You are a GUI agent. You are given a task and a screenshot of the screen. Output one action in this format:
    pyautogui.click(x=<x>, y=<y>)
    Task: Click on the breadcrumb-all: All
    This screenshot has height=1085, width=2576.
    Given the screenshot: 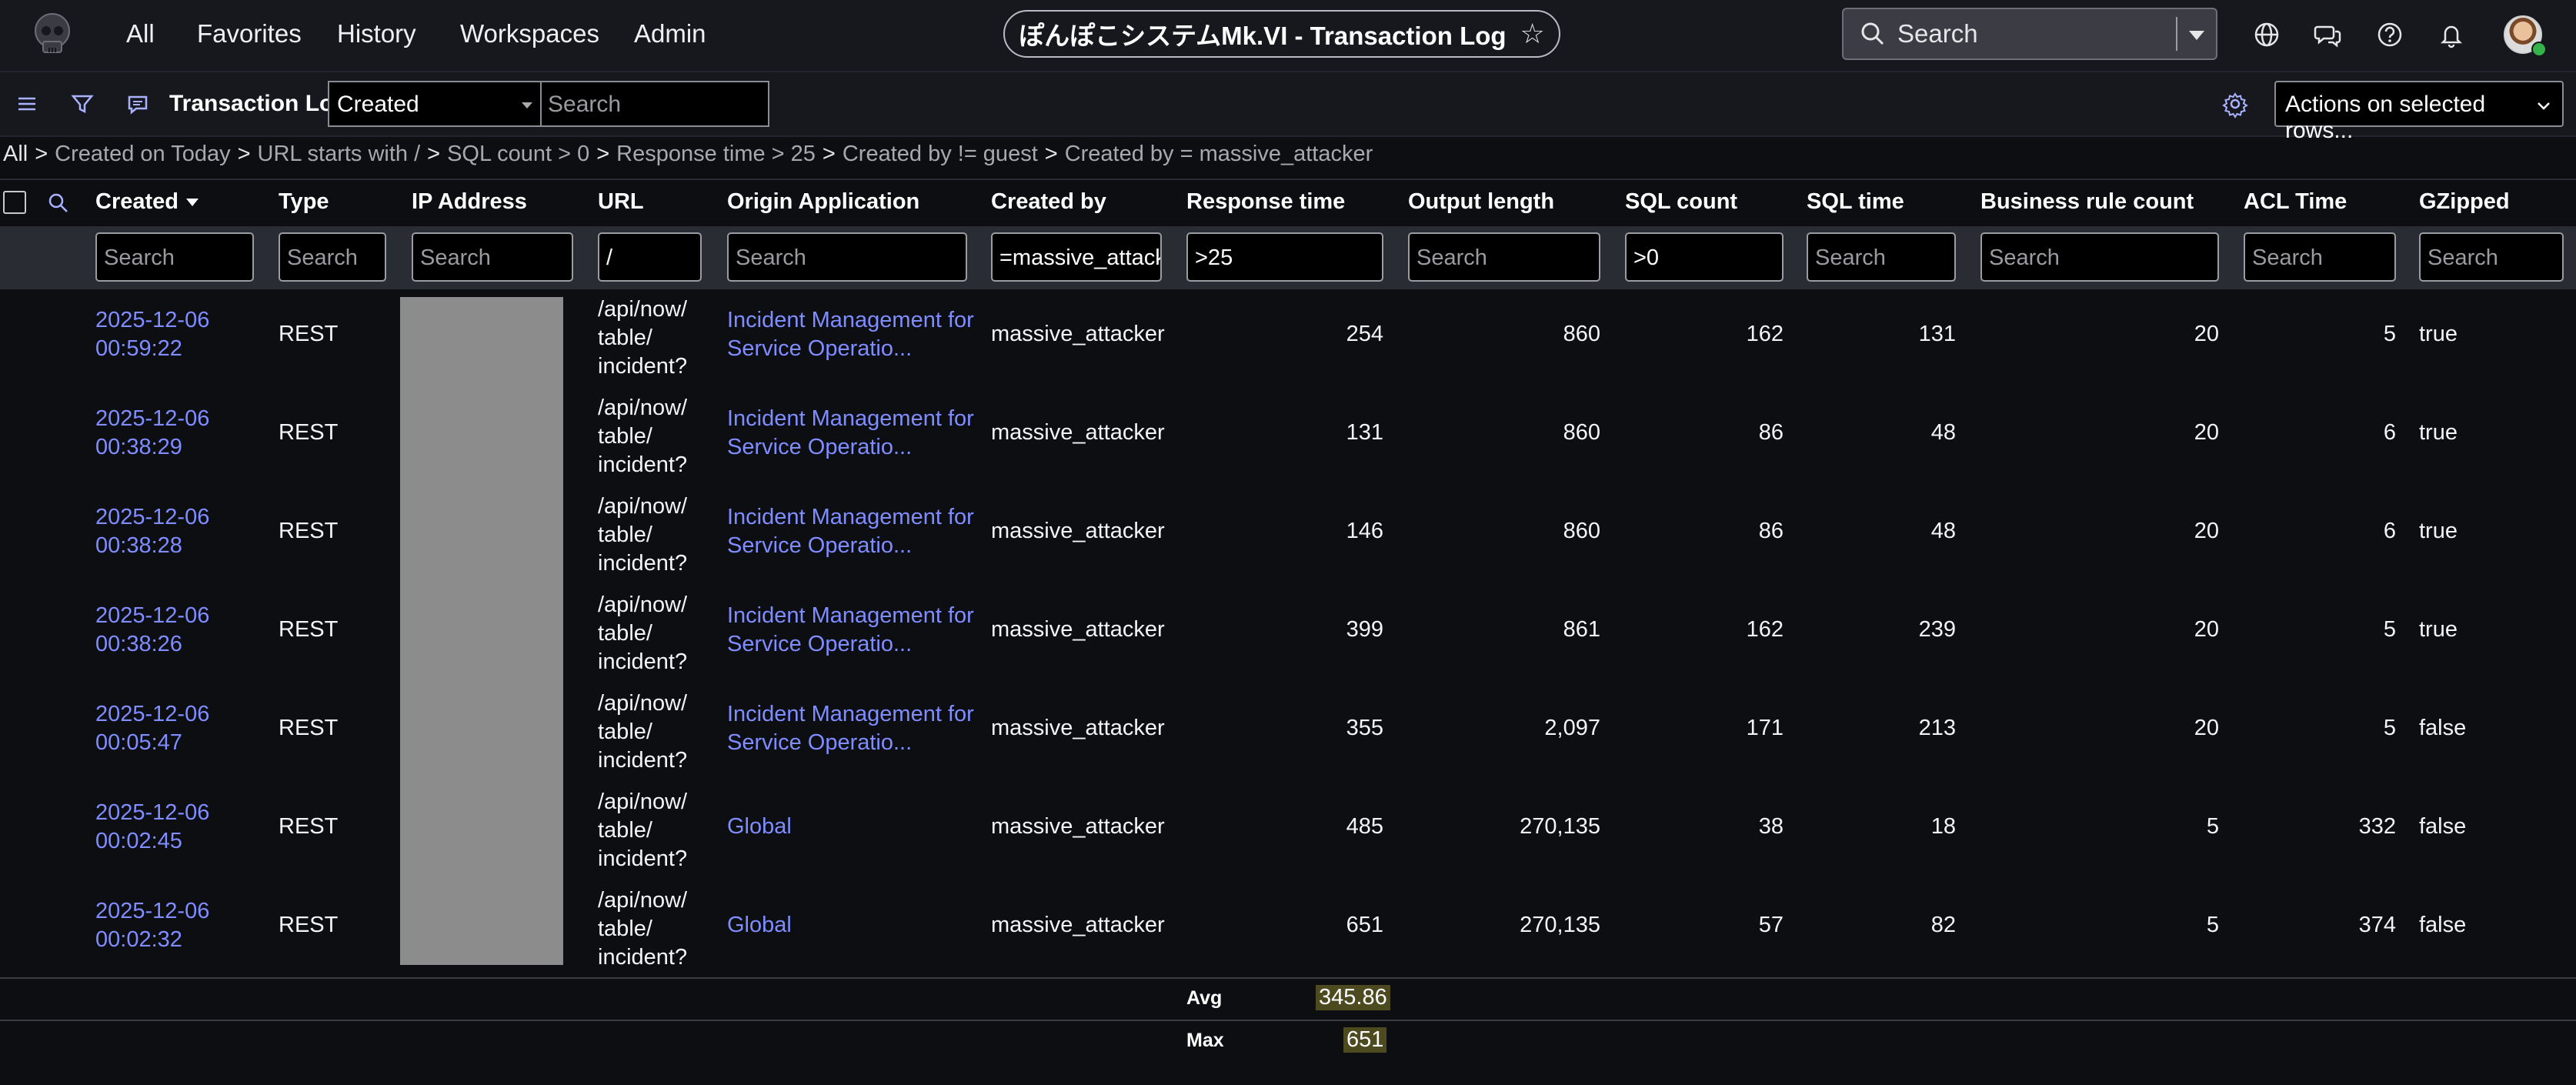 What is the action you would take?
    pyautogui.click(x=16, y=154)
    